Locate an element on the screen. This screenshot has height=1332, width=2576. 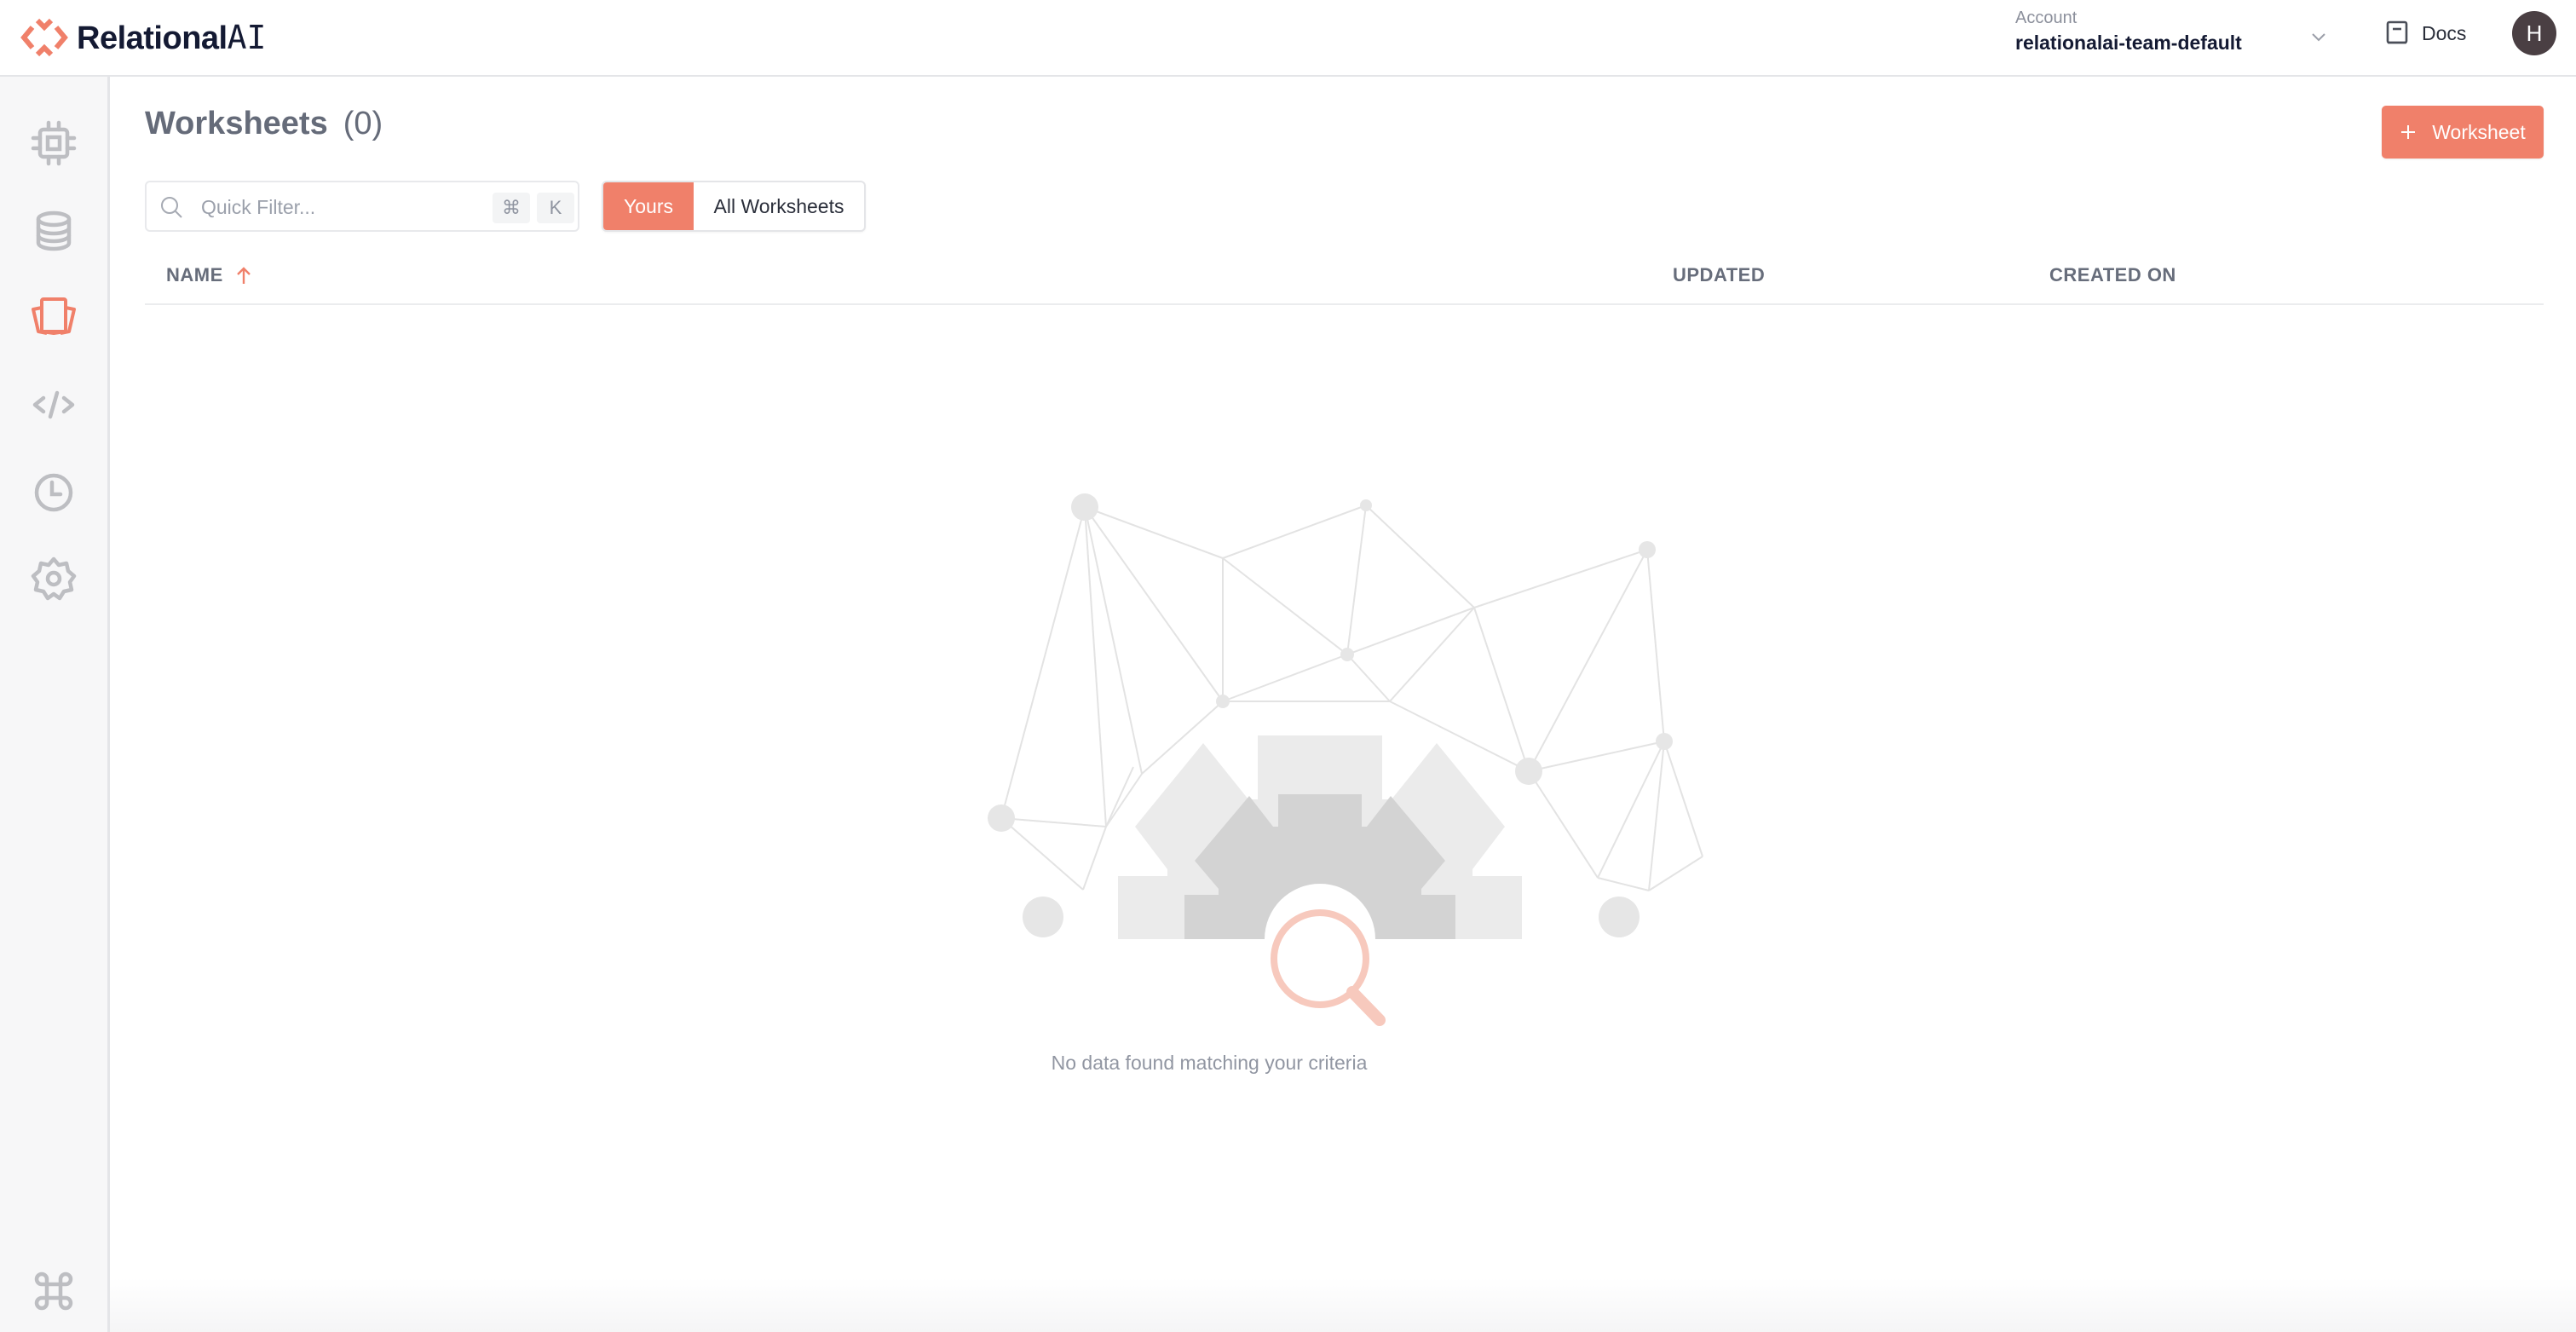
toggle-all-worksheets: All Worksheets is located at coordinates (779, 206).